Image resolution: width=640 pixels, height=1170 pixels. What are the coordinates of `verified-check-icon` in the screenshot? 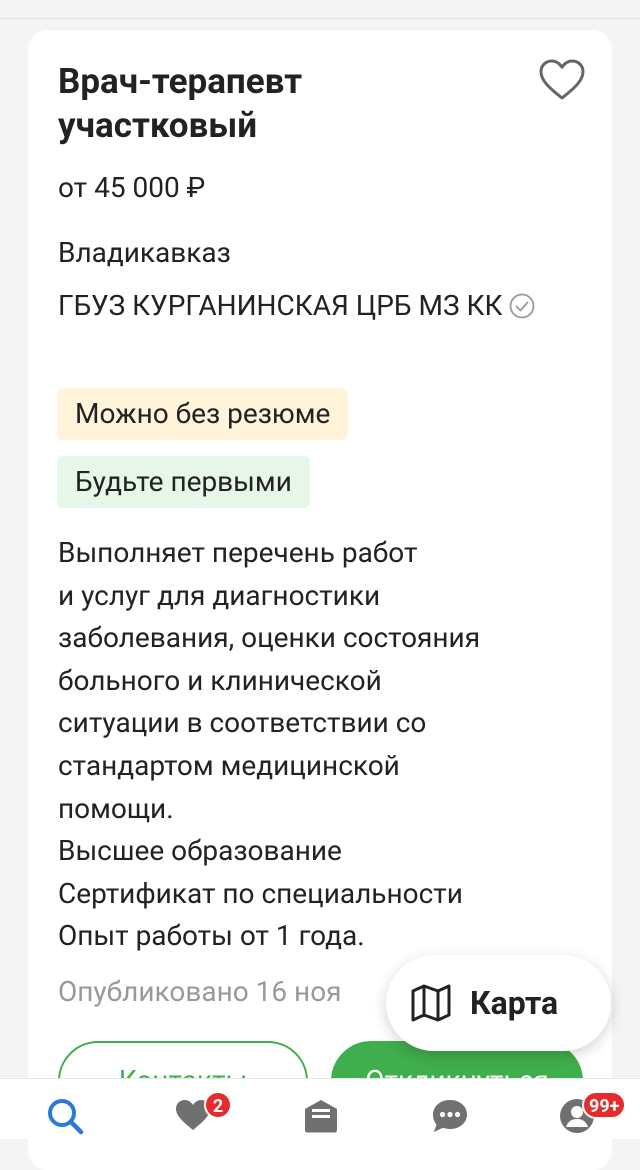 It's located at (522, 303).